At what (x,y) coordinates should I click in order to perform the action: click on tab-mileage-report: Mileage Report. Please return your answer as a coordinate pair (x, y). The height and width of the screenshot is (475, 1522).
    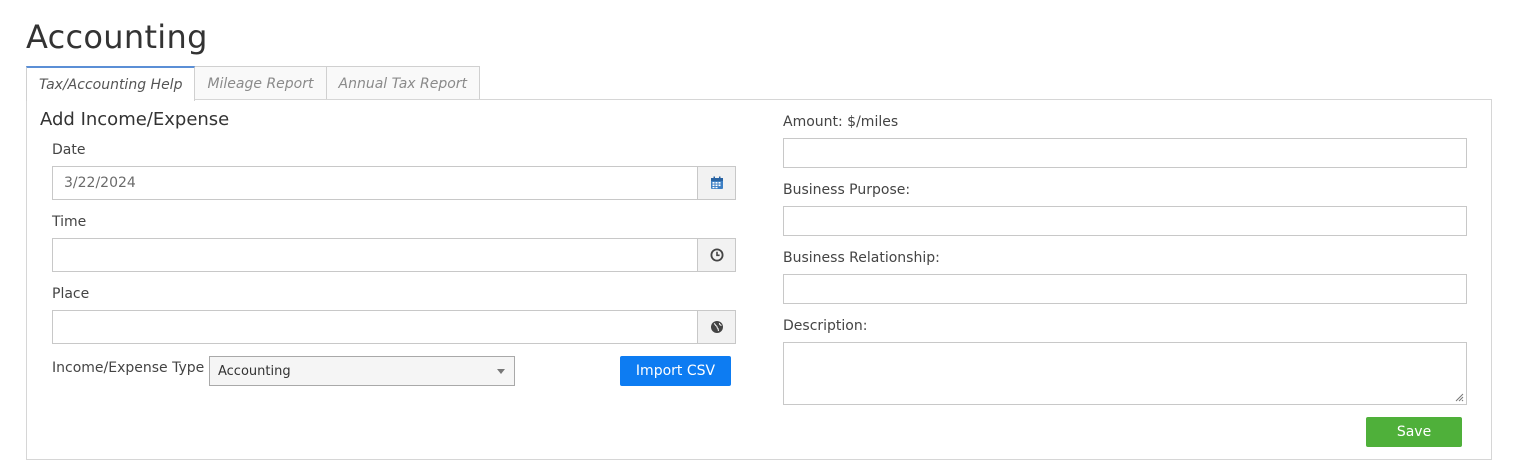
    Looking at the image, I should click on (260, 83).